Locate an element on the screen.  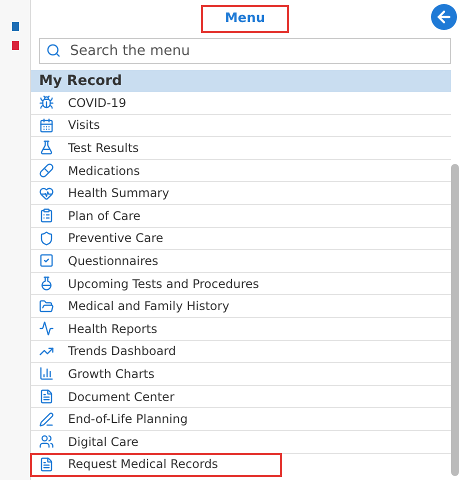
menu-item: Growth Charts is located at coordinates (241, 374).